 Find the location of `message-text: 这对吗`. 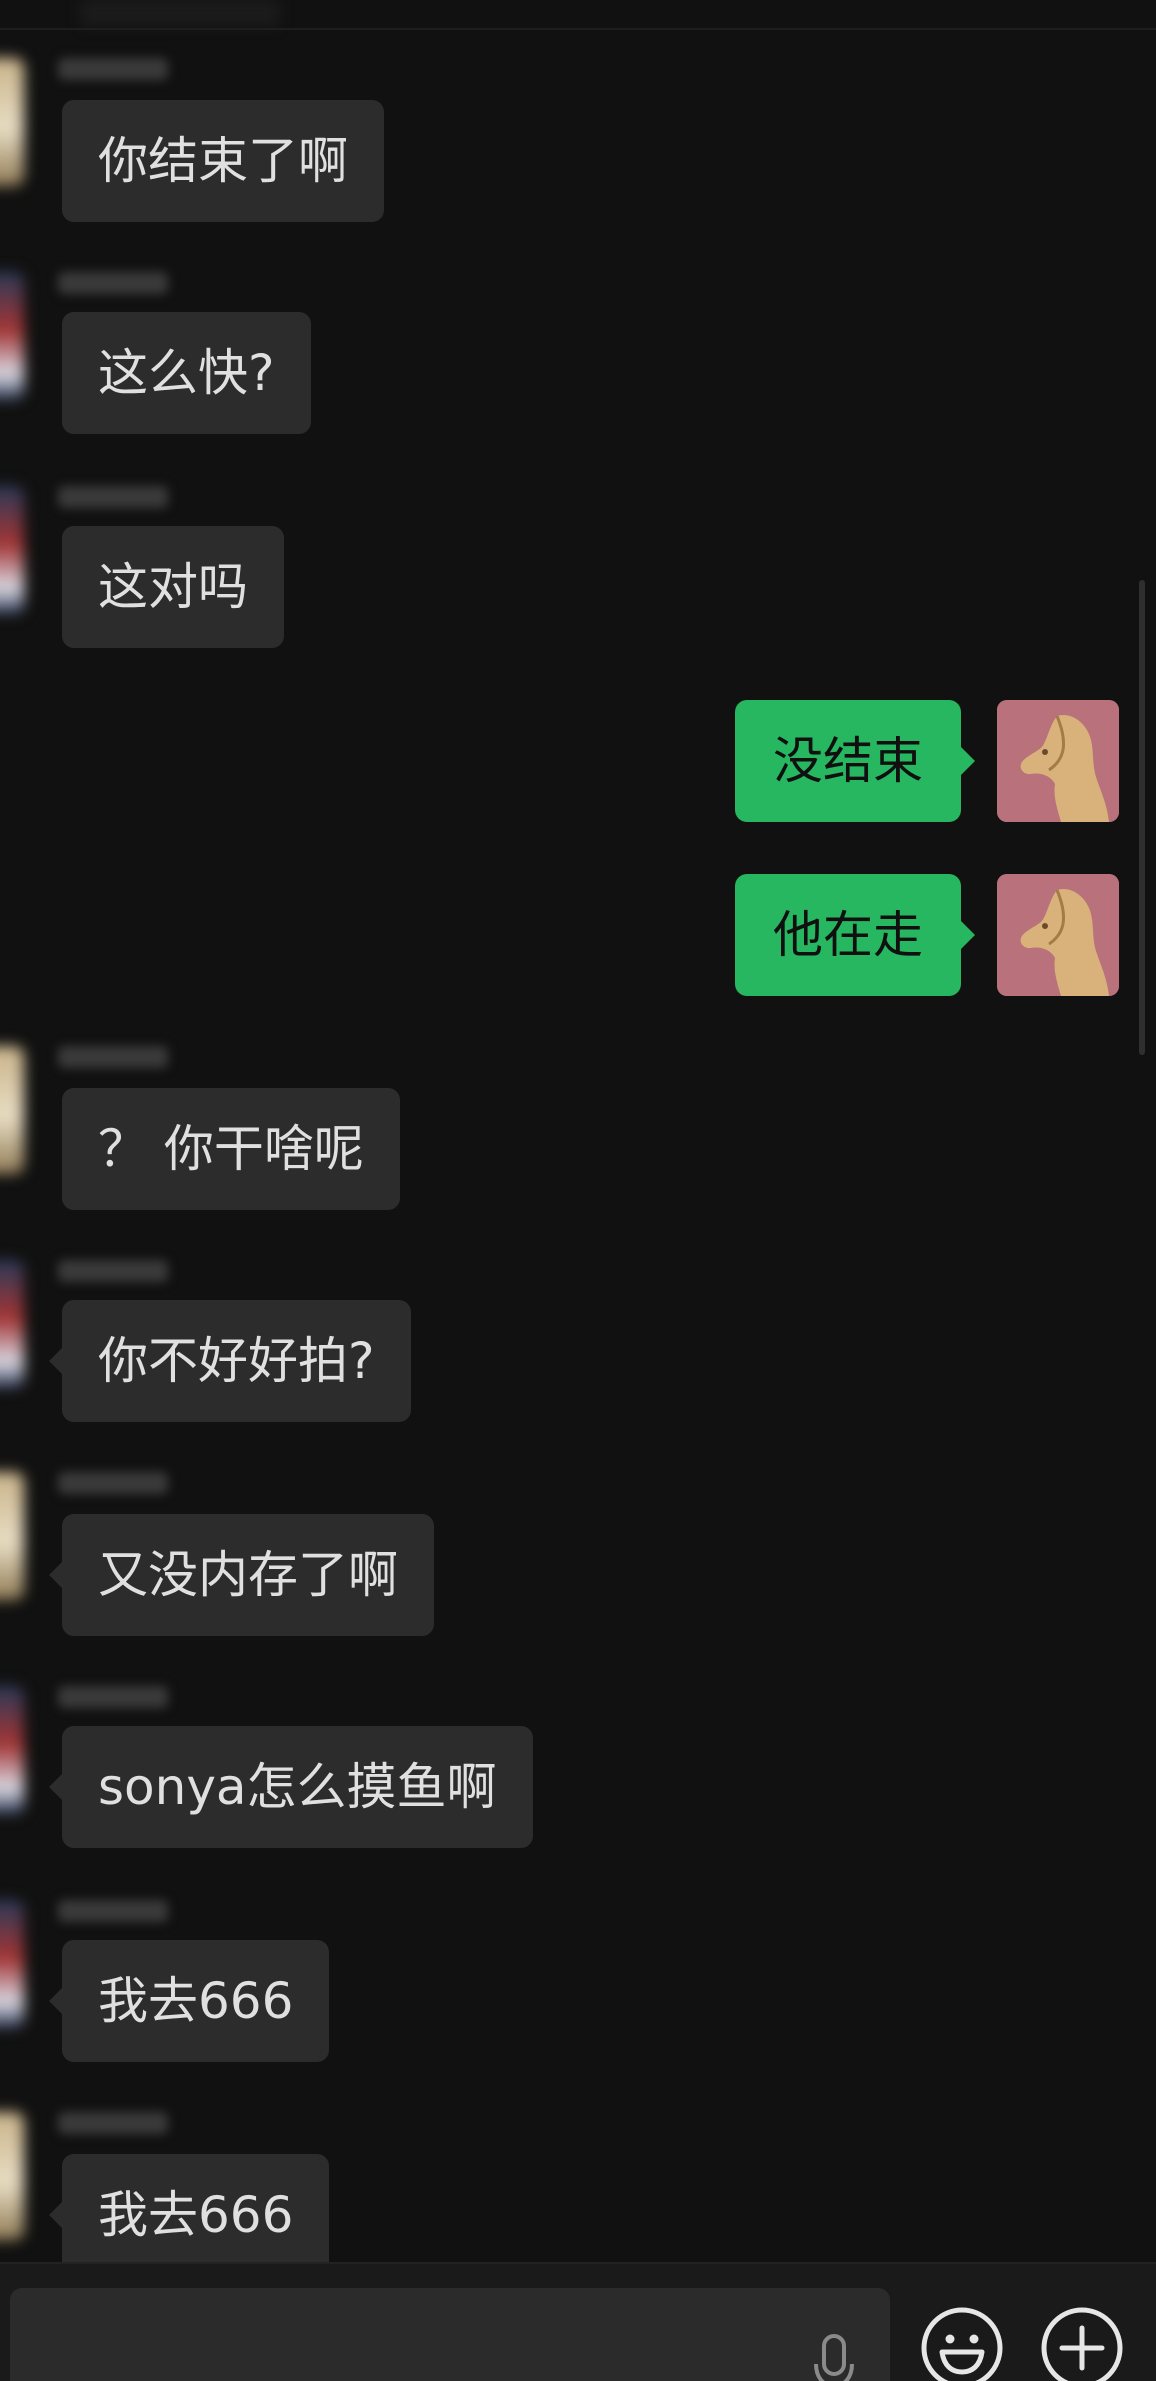

message-text: 这对吗 is located at coordinates (173, 587).